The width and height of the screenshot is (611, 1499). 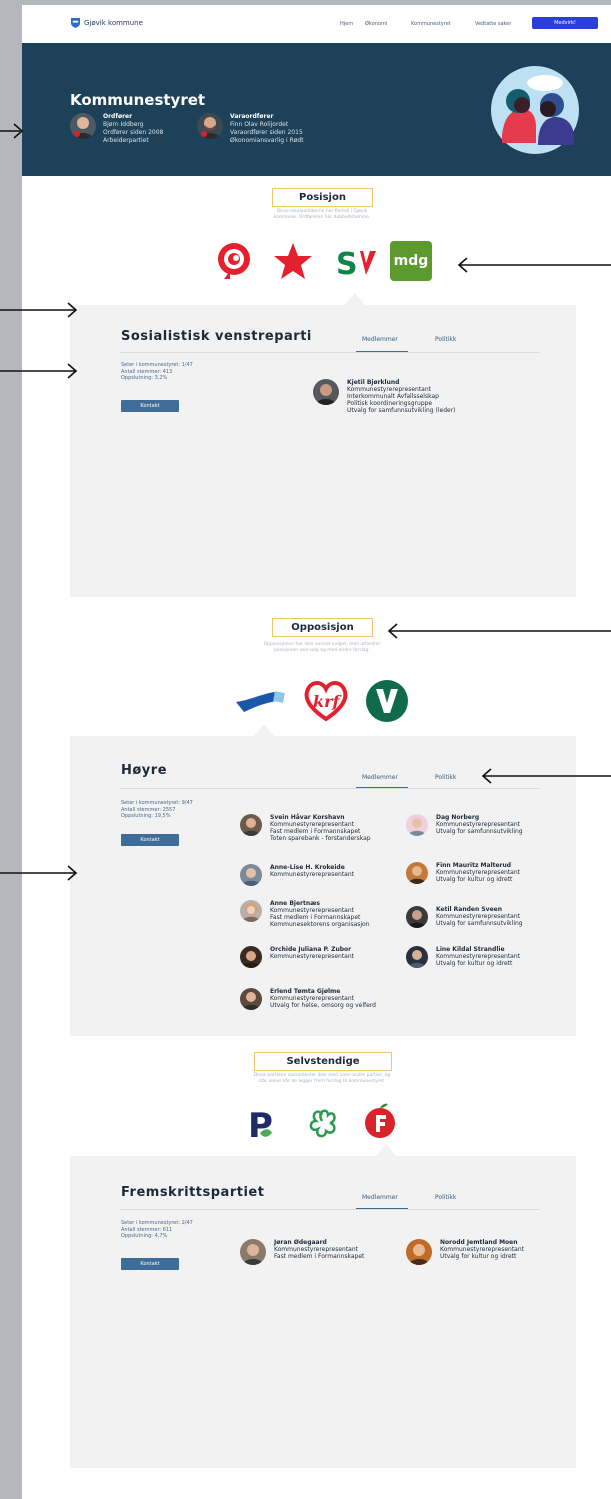 I want to click on party-name: Sosialistisk venstreparti, so click(x=216, y=336).